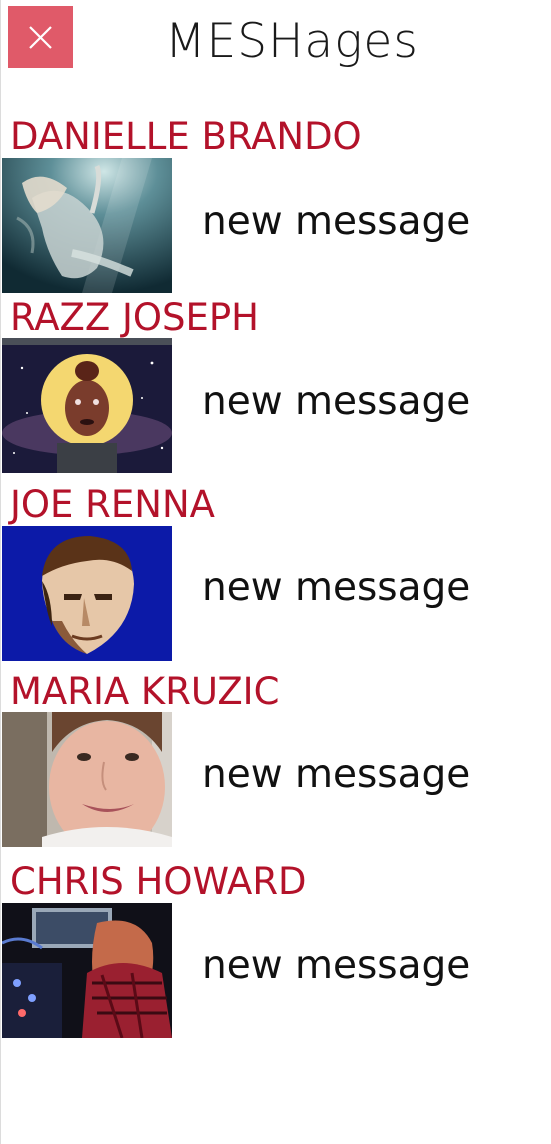 The image size is (551, 1144). What do you see at coordinates (112, 505) in the screenshot?
I see `contact-name-joe-renna: JOE RENNA` at bounding box center [112, 505].